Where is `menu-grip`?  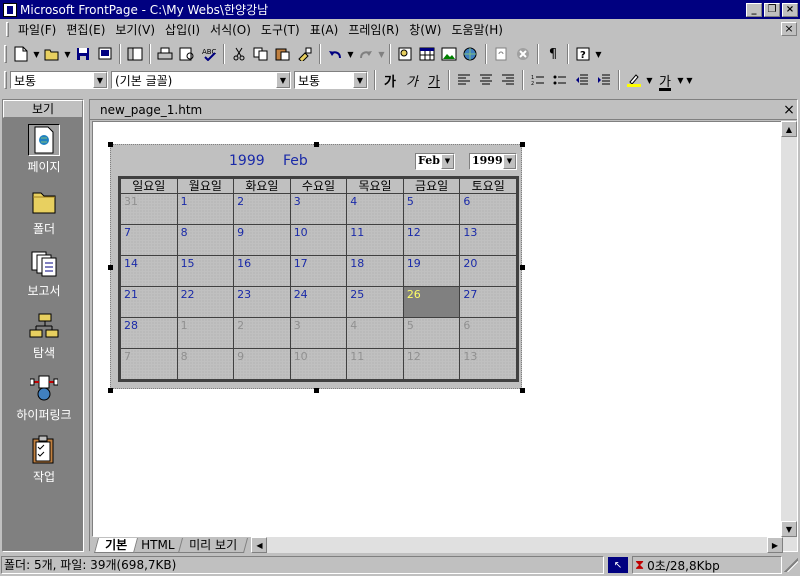 menu-grip is located at coordinates (7, 29).